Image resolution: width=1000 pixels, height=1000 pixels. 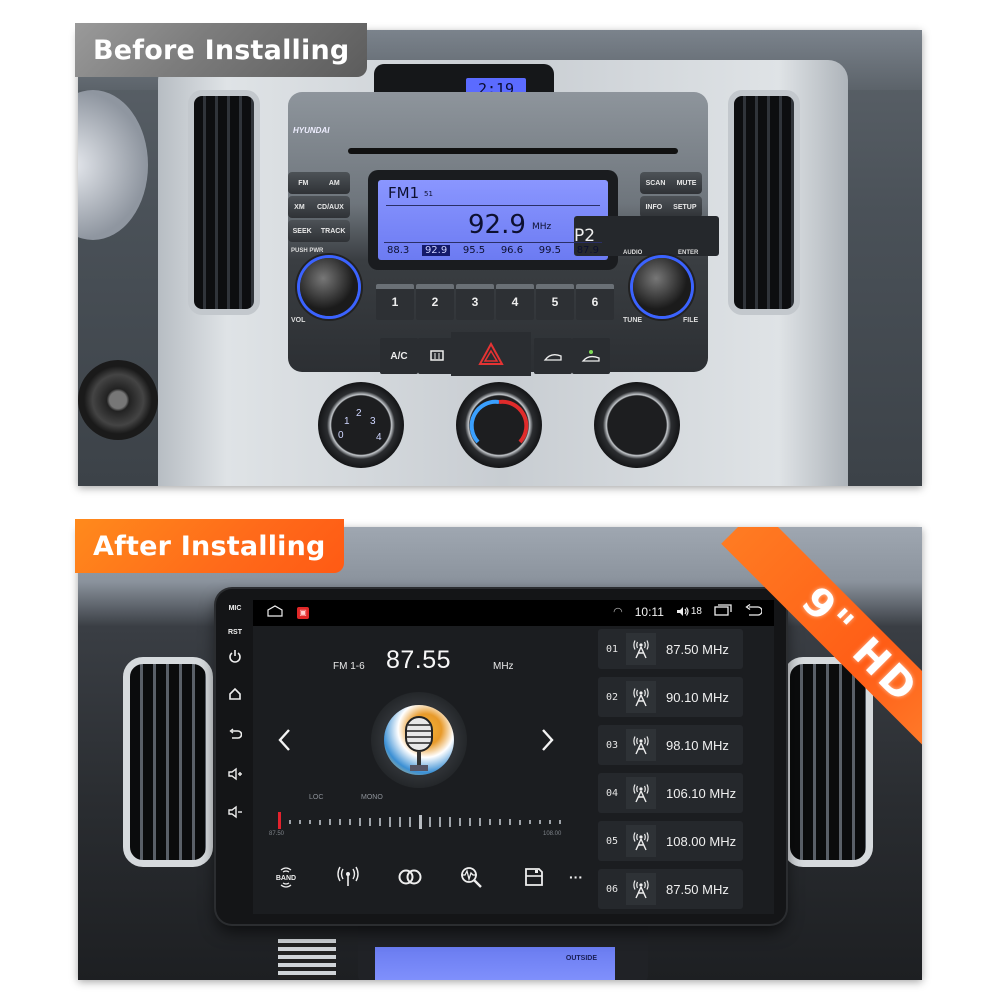 What do you see at coordinates (612, 793) in the screenshot?
I see `preset-number: 04` at bounding box center [612, 793].